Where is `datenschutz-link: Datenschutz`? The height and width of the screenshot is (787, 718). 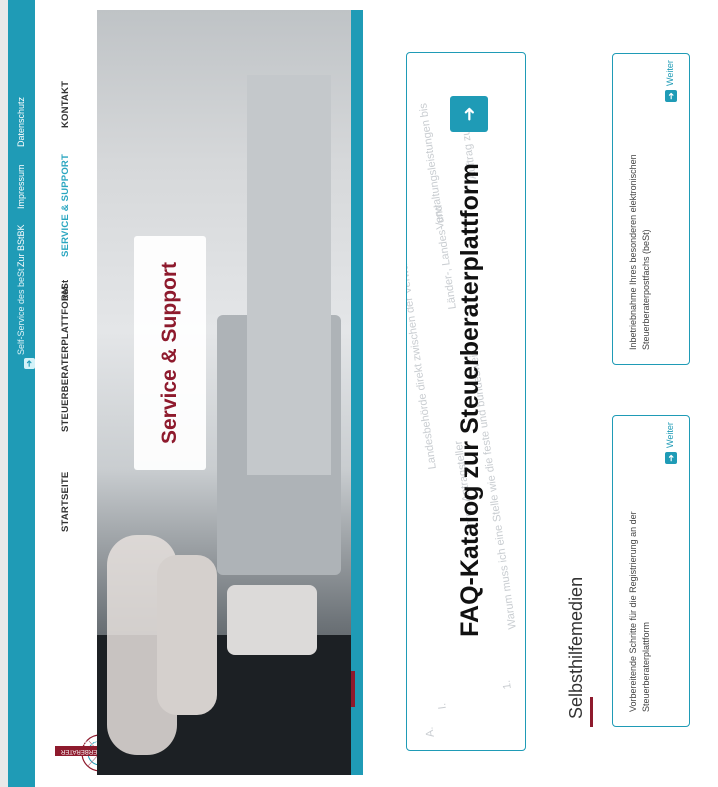 datenschutz-link: Datenschutz is located at coordinates (21, 122).